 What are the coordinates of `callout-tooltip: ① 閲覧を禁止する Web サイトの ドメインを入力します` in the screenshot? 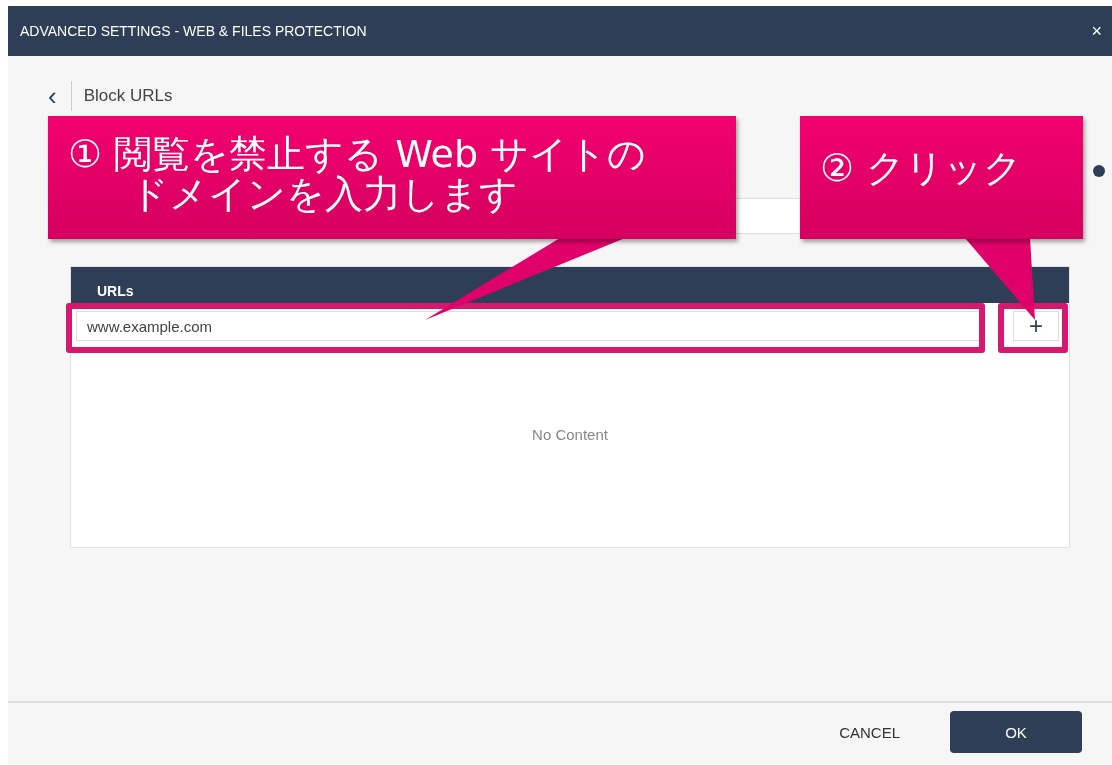 It's located at (392, 177).